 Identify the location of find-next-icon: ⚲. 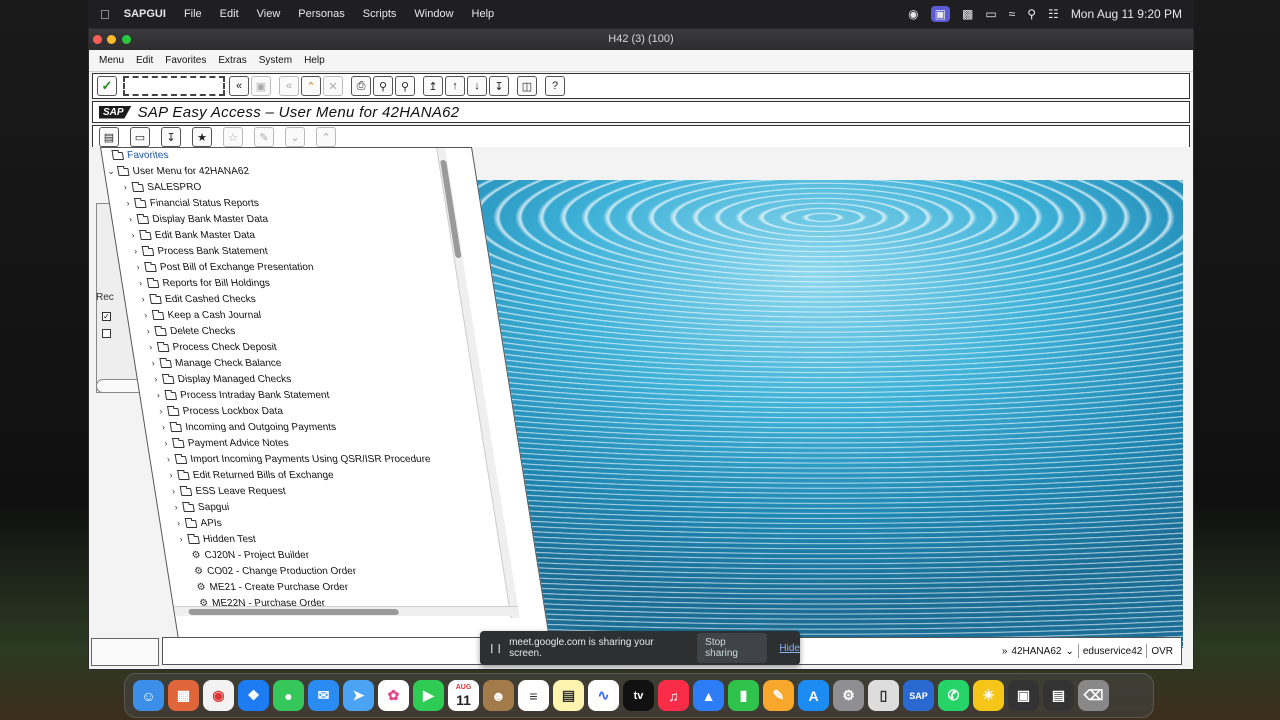
(405, 86).